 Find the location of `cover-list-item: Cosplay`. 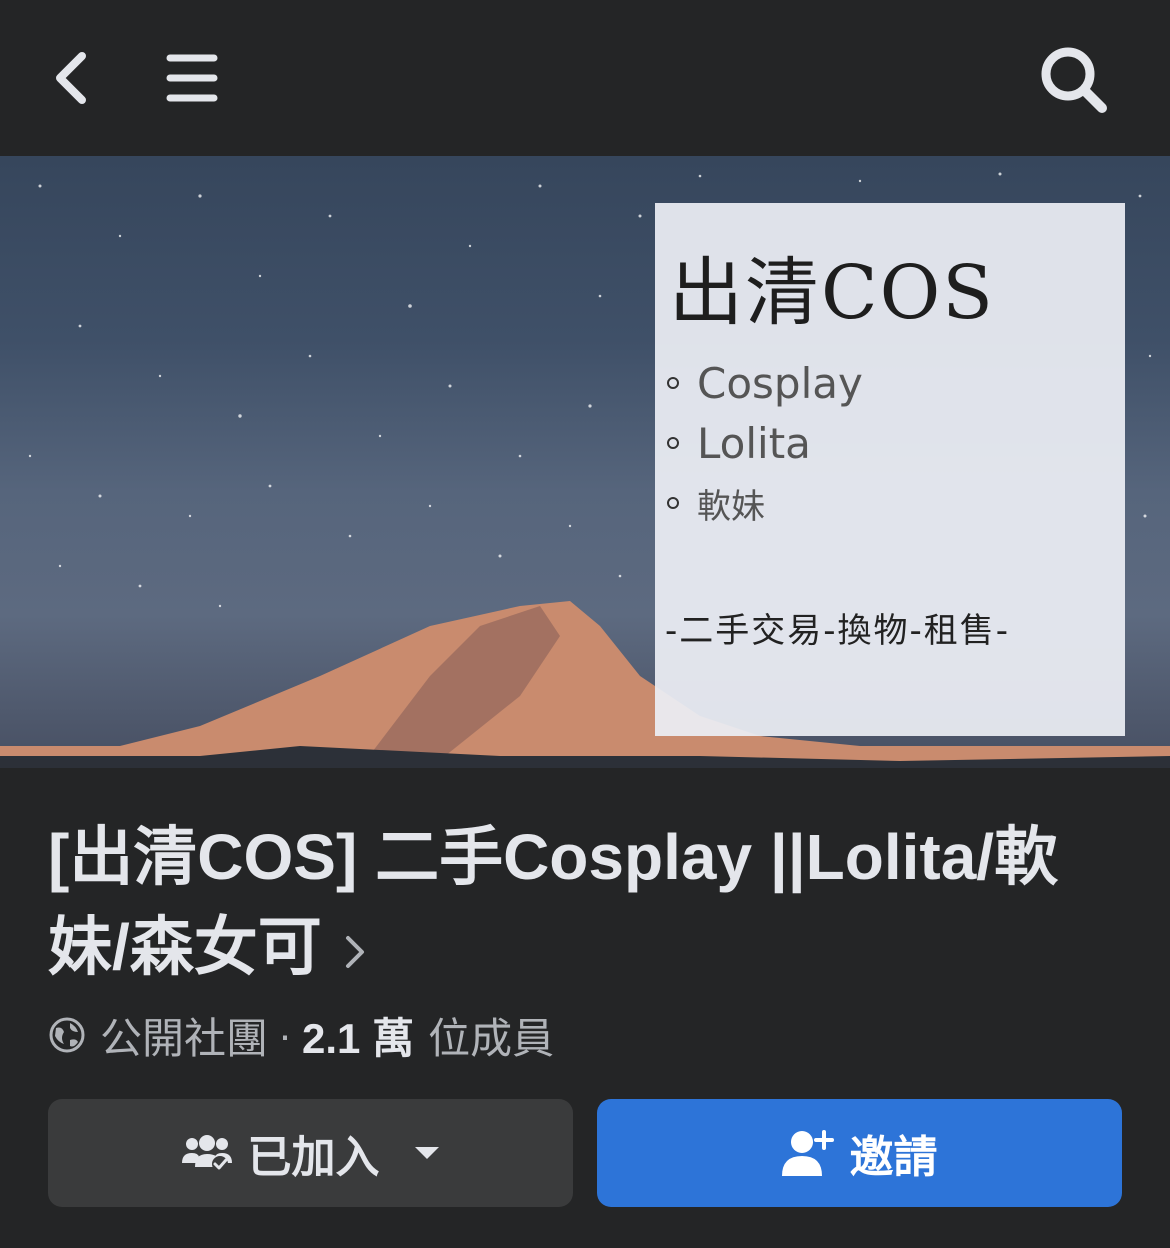

cover-list-item: Cosplay is located at coordinates (765, 383).